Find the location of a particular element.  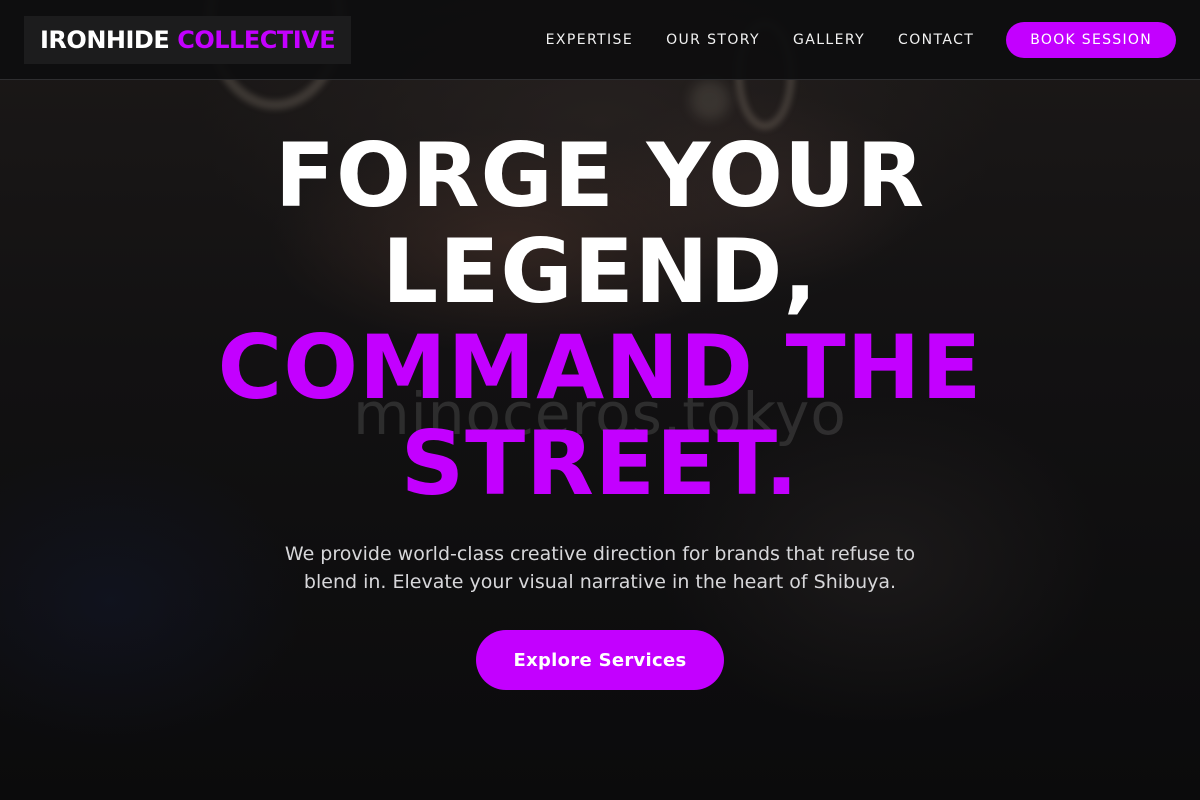

brand-logo: IRONHIDE COLLECTIVE is located at coordinates (188, 39).